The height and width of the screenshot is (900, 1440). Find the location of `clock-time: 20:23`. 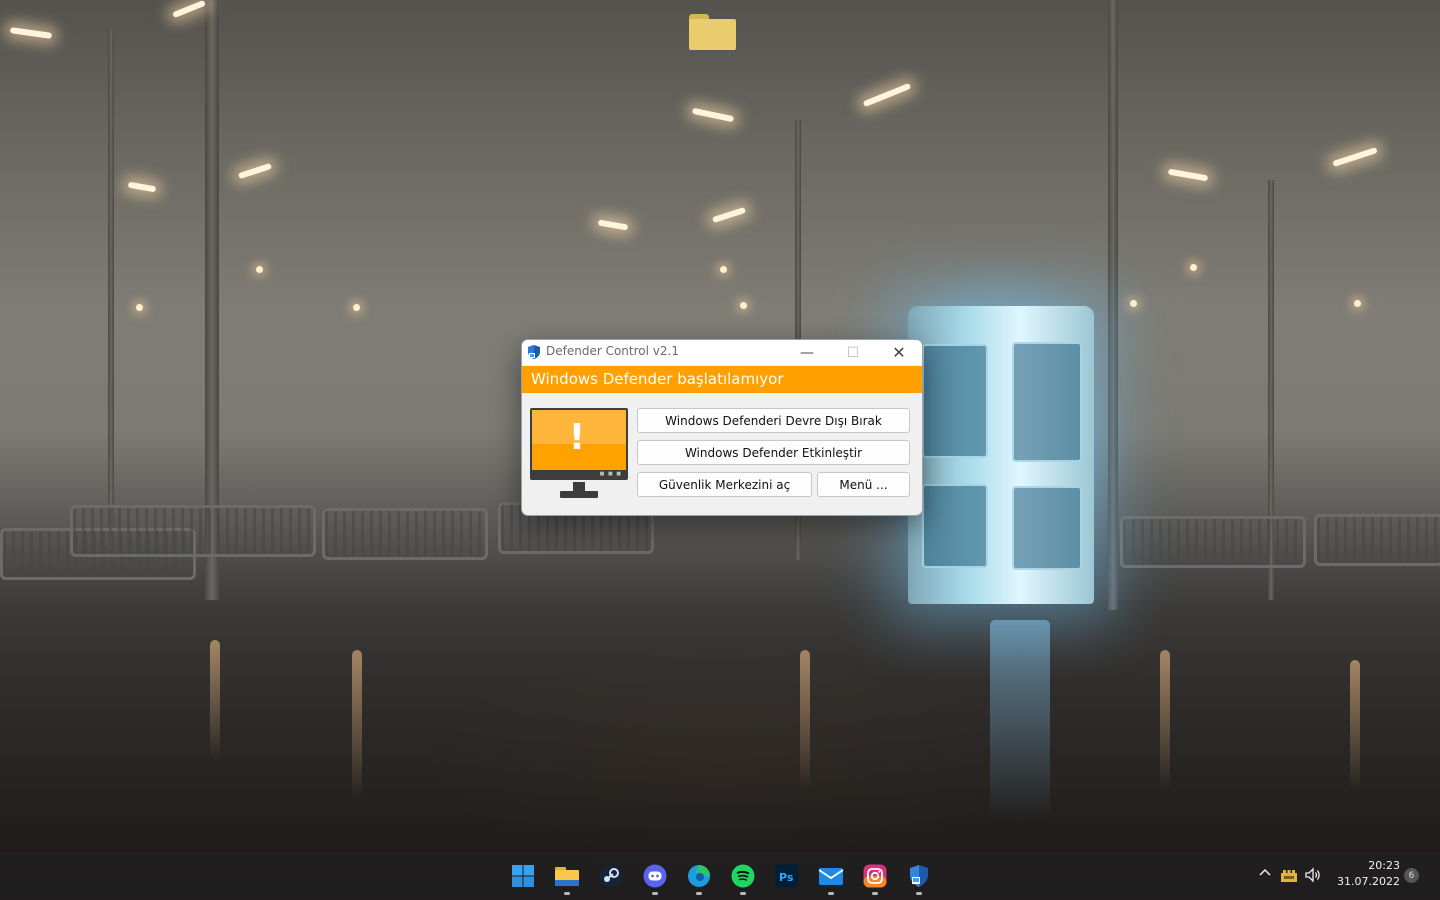

clock-time: 20:23 is located at coordinates (1384, 865).